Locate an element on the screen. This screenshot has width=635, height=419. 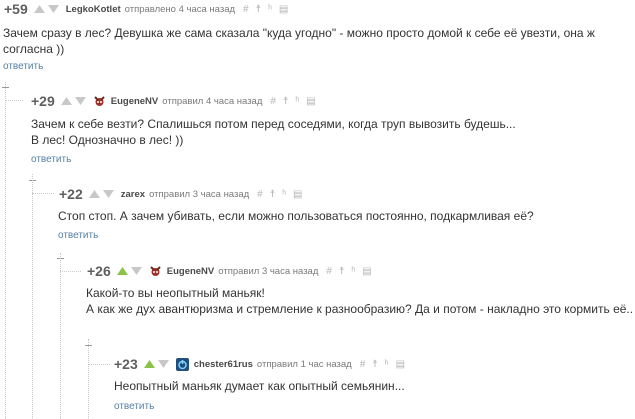
comment-text-line: Какой-то вы неопытный маньяк! is located at coordinates (175, 293).